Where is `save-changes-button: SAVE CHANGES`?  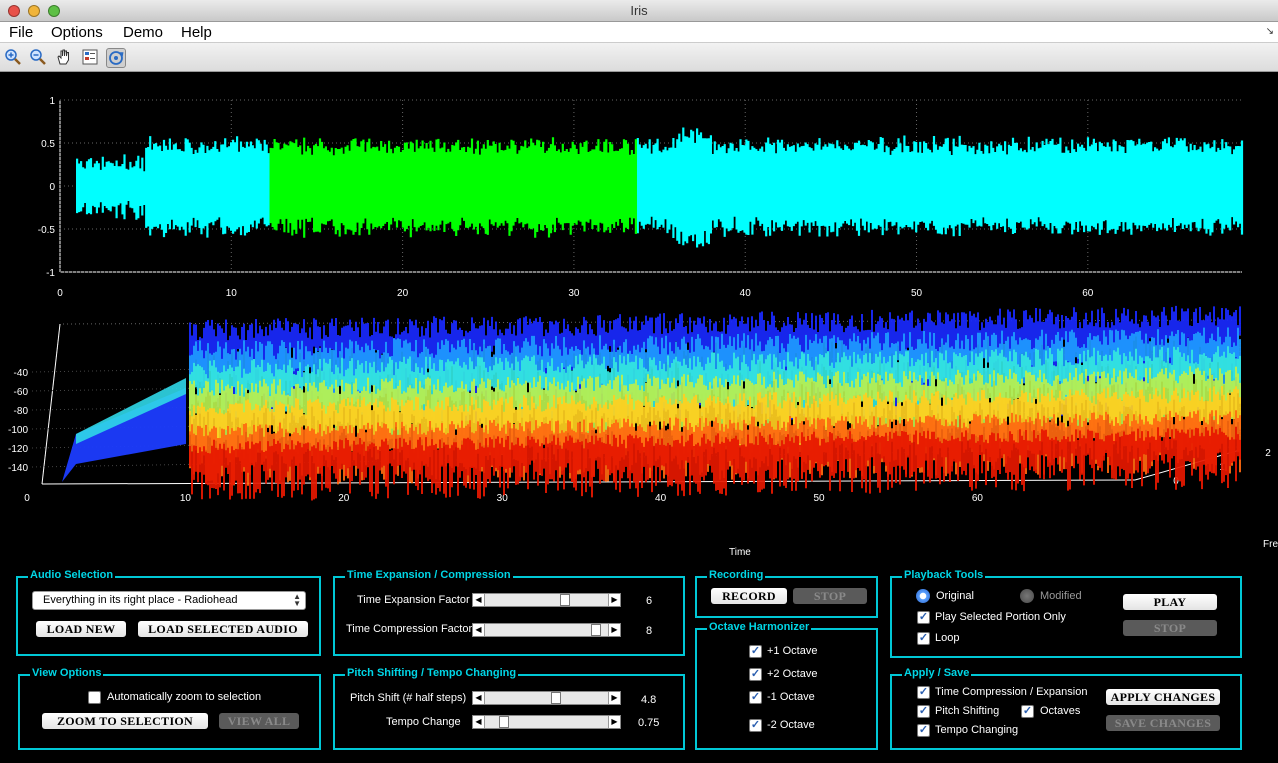 save-changes-button: SAVE CHANGES is located at coordinates (1163, 723).